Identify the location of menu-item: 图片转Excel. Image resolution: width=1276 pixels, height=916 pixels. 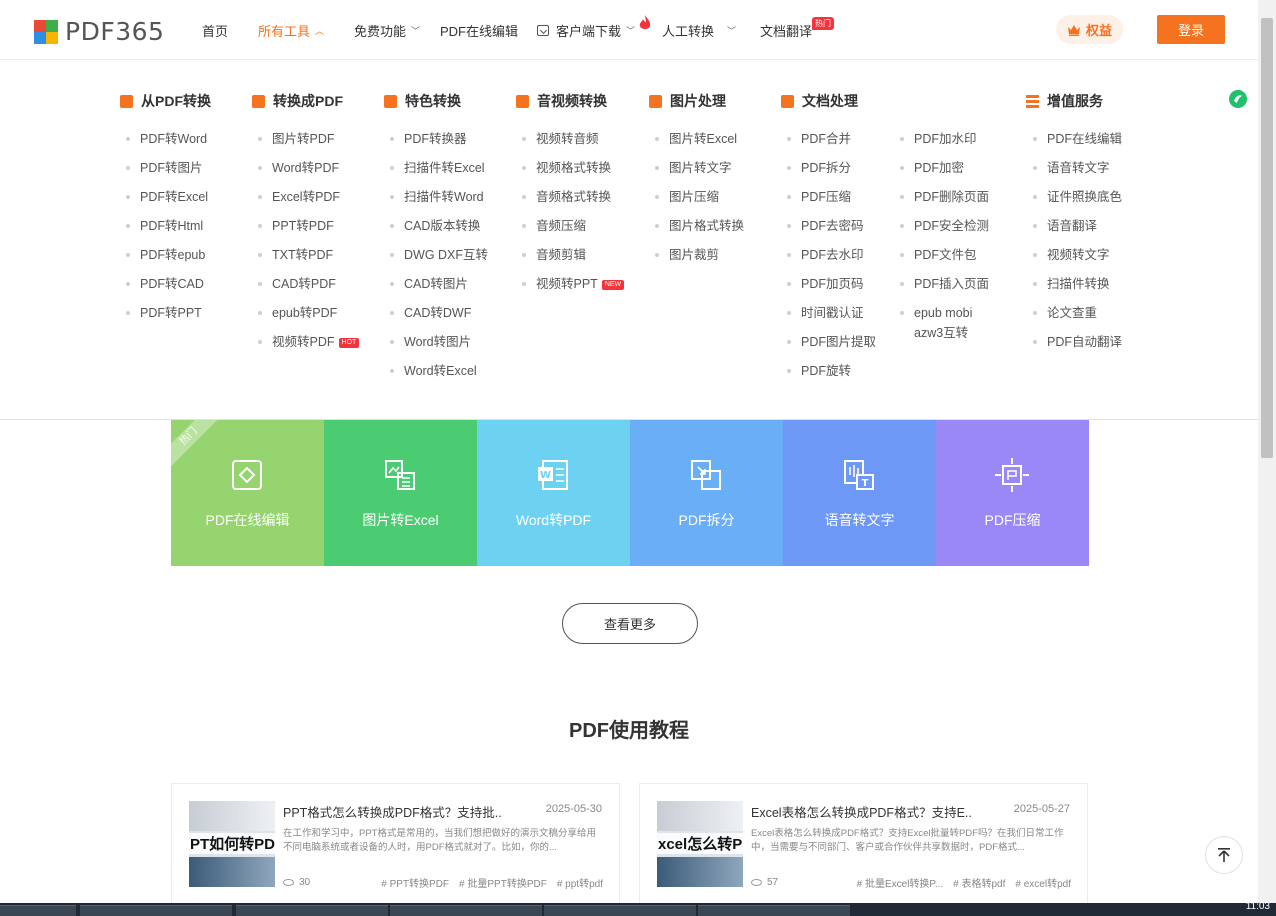
(695, 139).